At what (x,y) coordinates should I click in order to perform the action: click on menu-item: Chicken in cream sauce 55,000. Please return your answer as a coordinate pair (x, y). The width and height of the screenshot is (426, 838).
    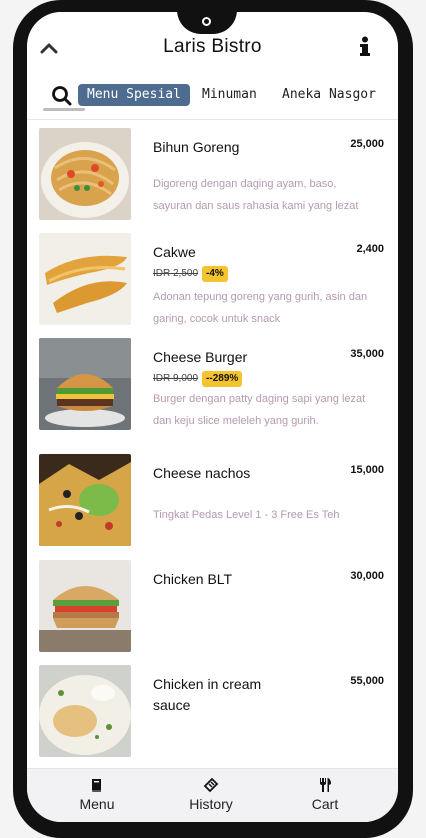
    Looking at the image, I should click on (212, 714).